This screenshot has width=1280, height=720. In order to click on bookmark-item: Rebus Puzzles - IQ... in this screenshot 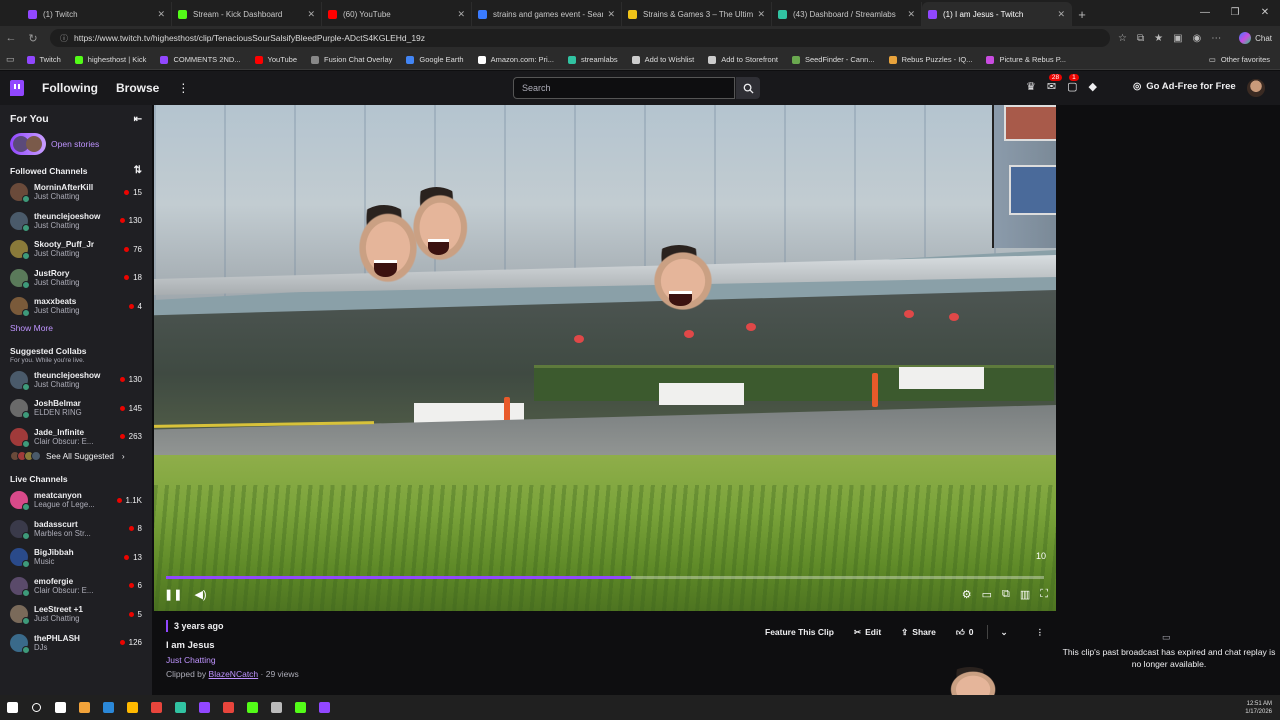, I will do `click(930, 59)`.